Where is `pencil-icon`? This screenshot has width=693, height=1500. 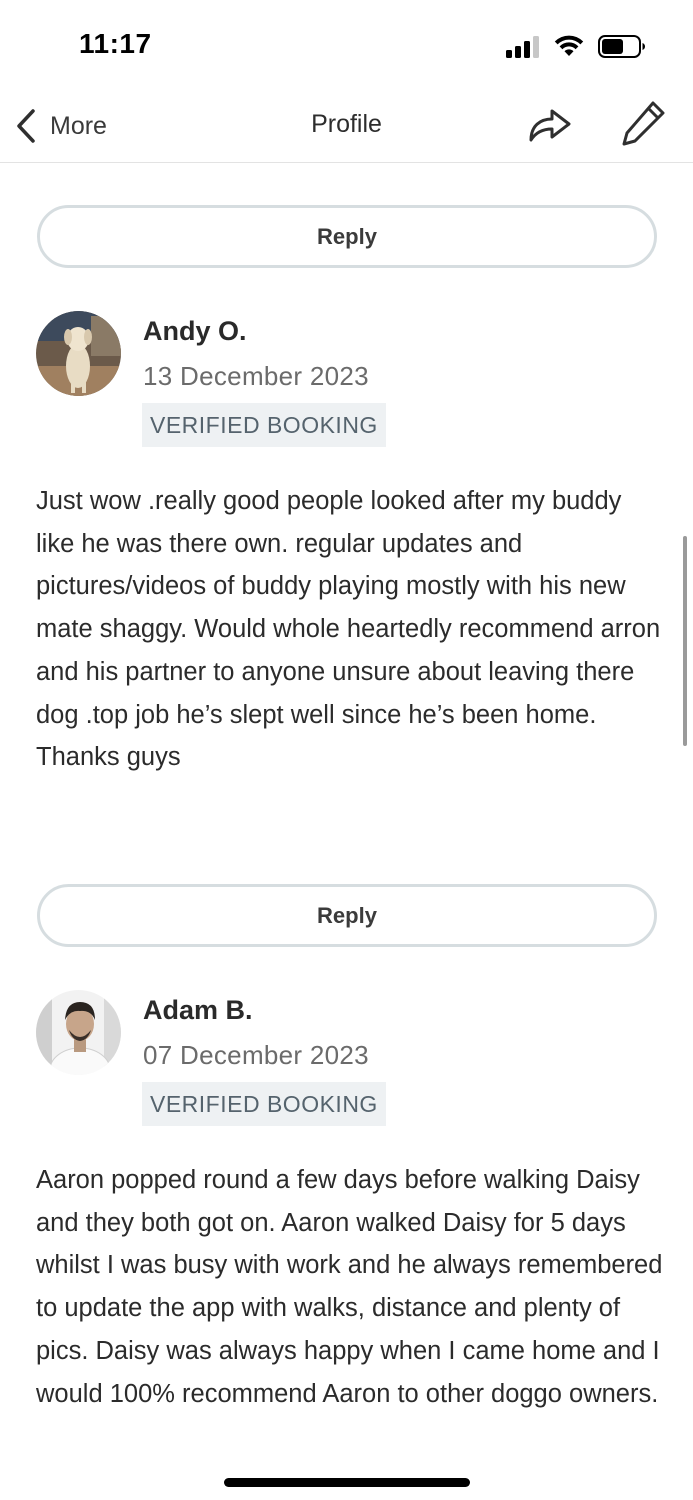
pencil-icon is located at coordinates (644, 123).